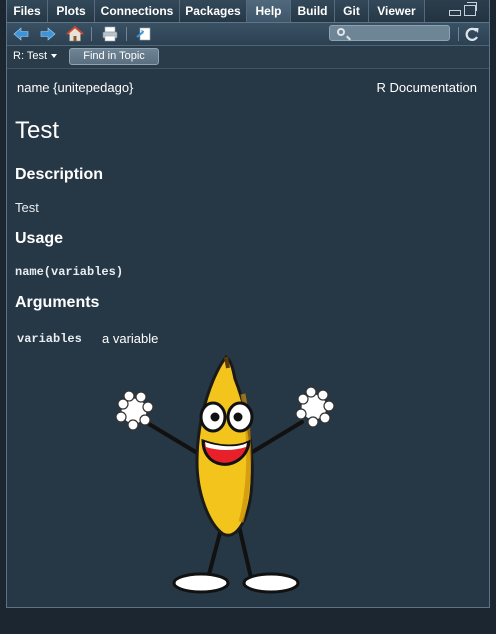  I want to click on tab-connections: Connections, so click(137, 11).